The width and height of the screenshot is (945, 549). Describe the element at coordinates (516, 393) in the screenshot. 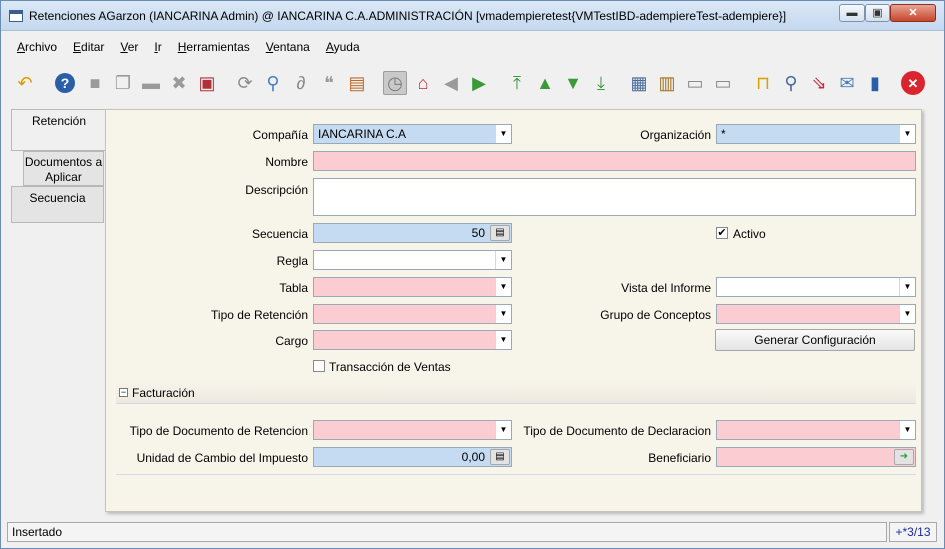

I see `facturacion-section-header: − Facturación` at that location.